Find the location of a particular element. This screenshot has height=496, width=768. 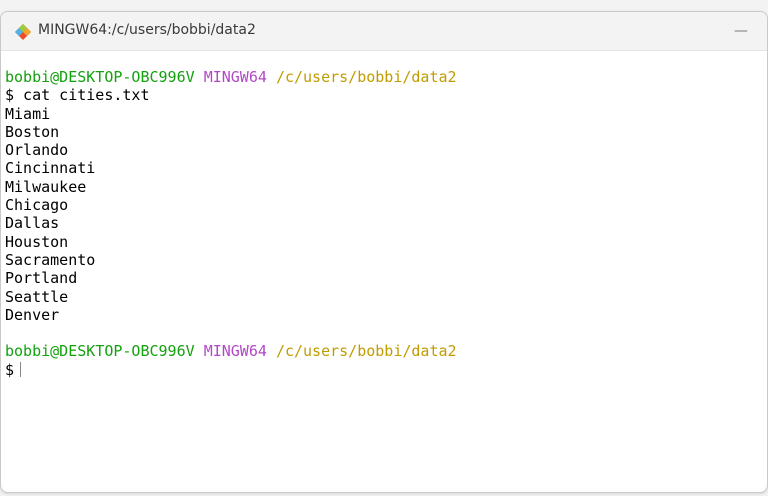

output-line: Orlando is located at coordinates (37, 150).